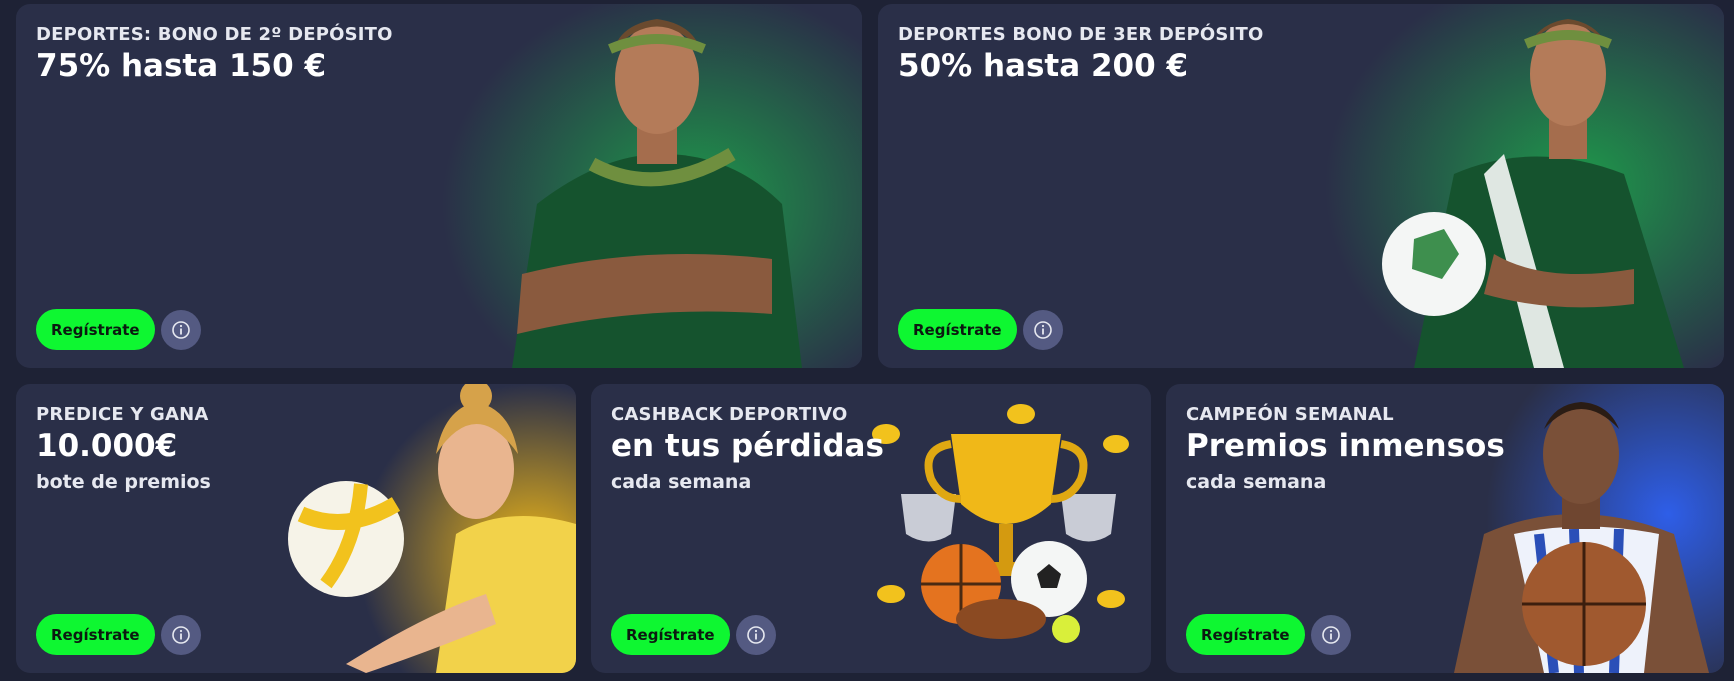 The image size is (1734, 681). I want to click on card-subtitle: CASHBACK DEPORTIVO, so click(729, 414).